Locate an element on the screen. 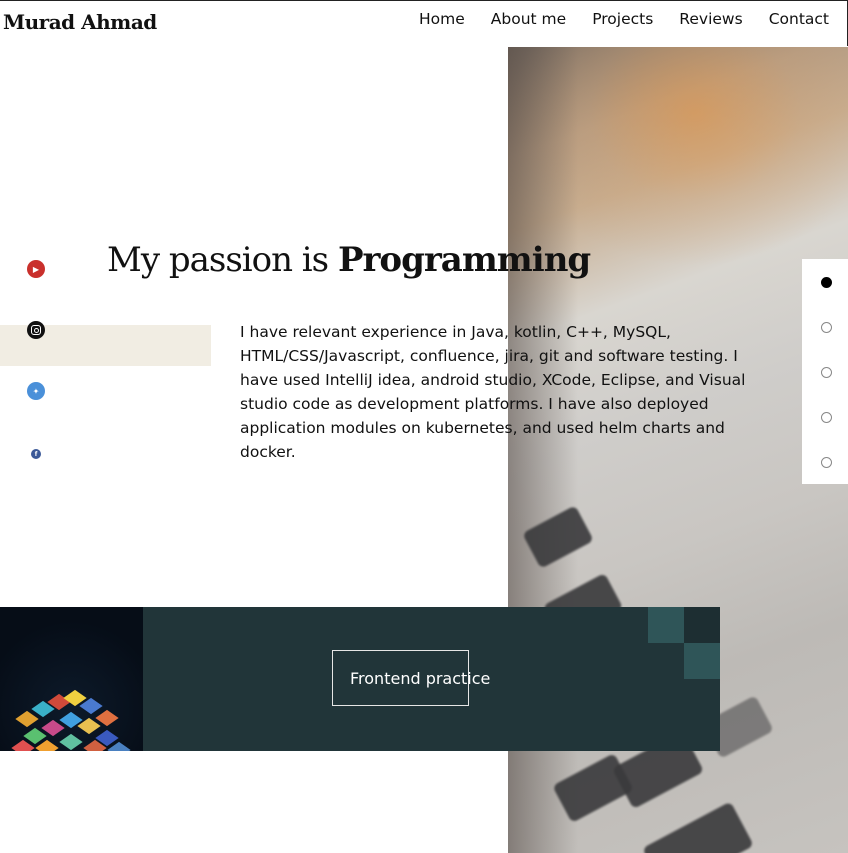 The width and height of the screenshot is (848, 853). frontend-practice-button: Frontend practice is located at coordinates (420, 678).